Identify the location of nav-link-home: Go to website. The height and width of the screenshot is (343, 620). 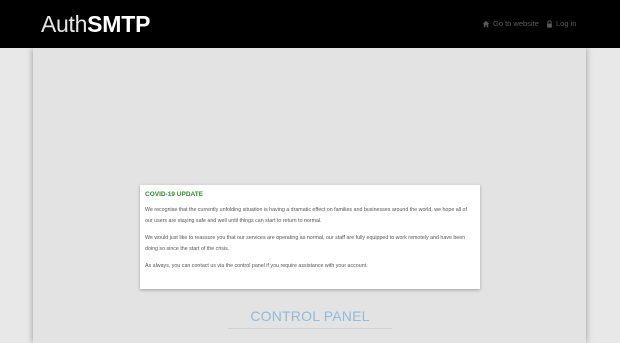
(510, 24).